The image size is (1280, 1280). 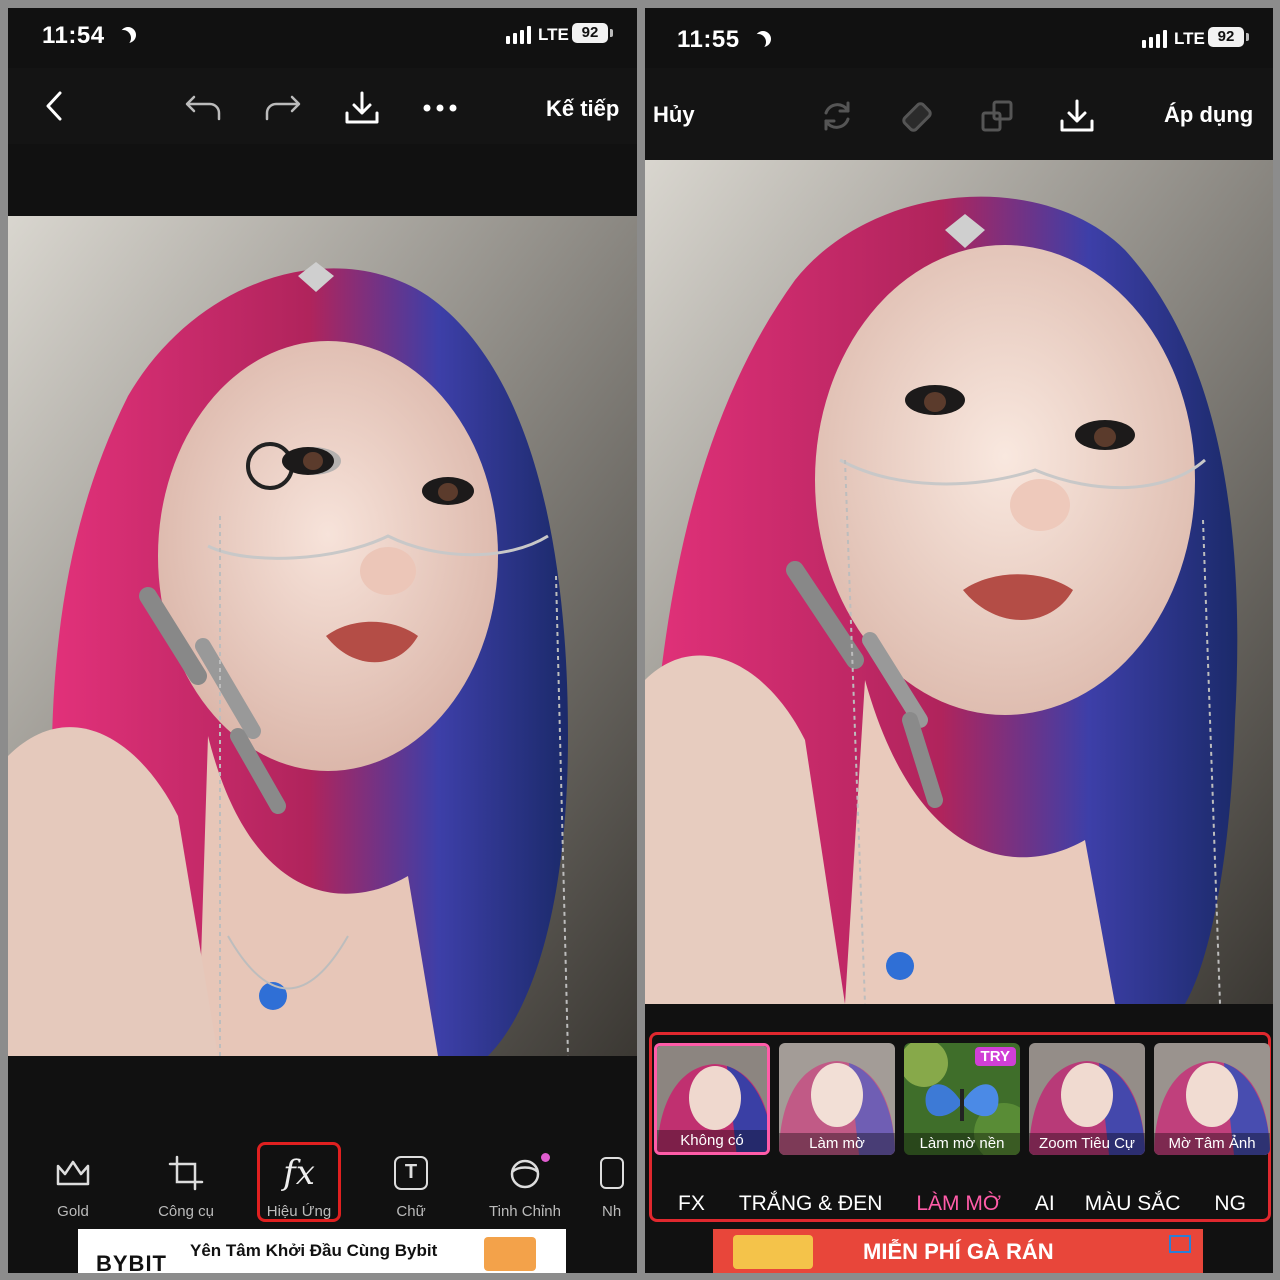 What do you see at coordinates (837, 1144) in the screenshot?
I see `effect-label: Làm mờ` at bounding box center [837, 1144].